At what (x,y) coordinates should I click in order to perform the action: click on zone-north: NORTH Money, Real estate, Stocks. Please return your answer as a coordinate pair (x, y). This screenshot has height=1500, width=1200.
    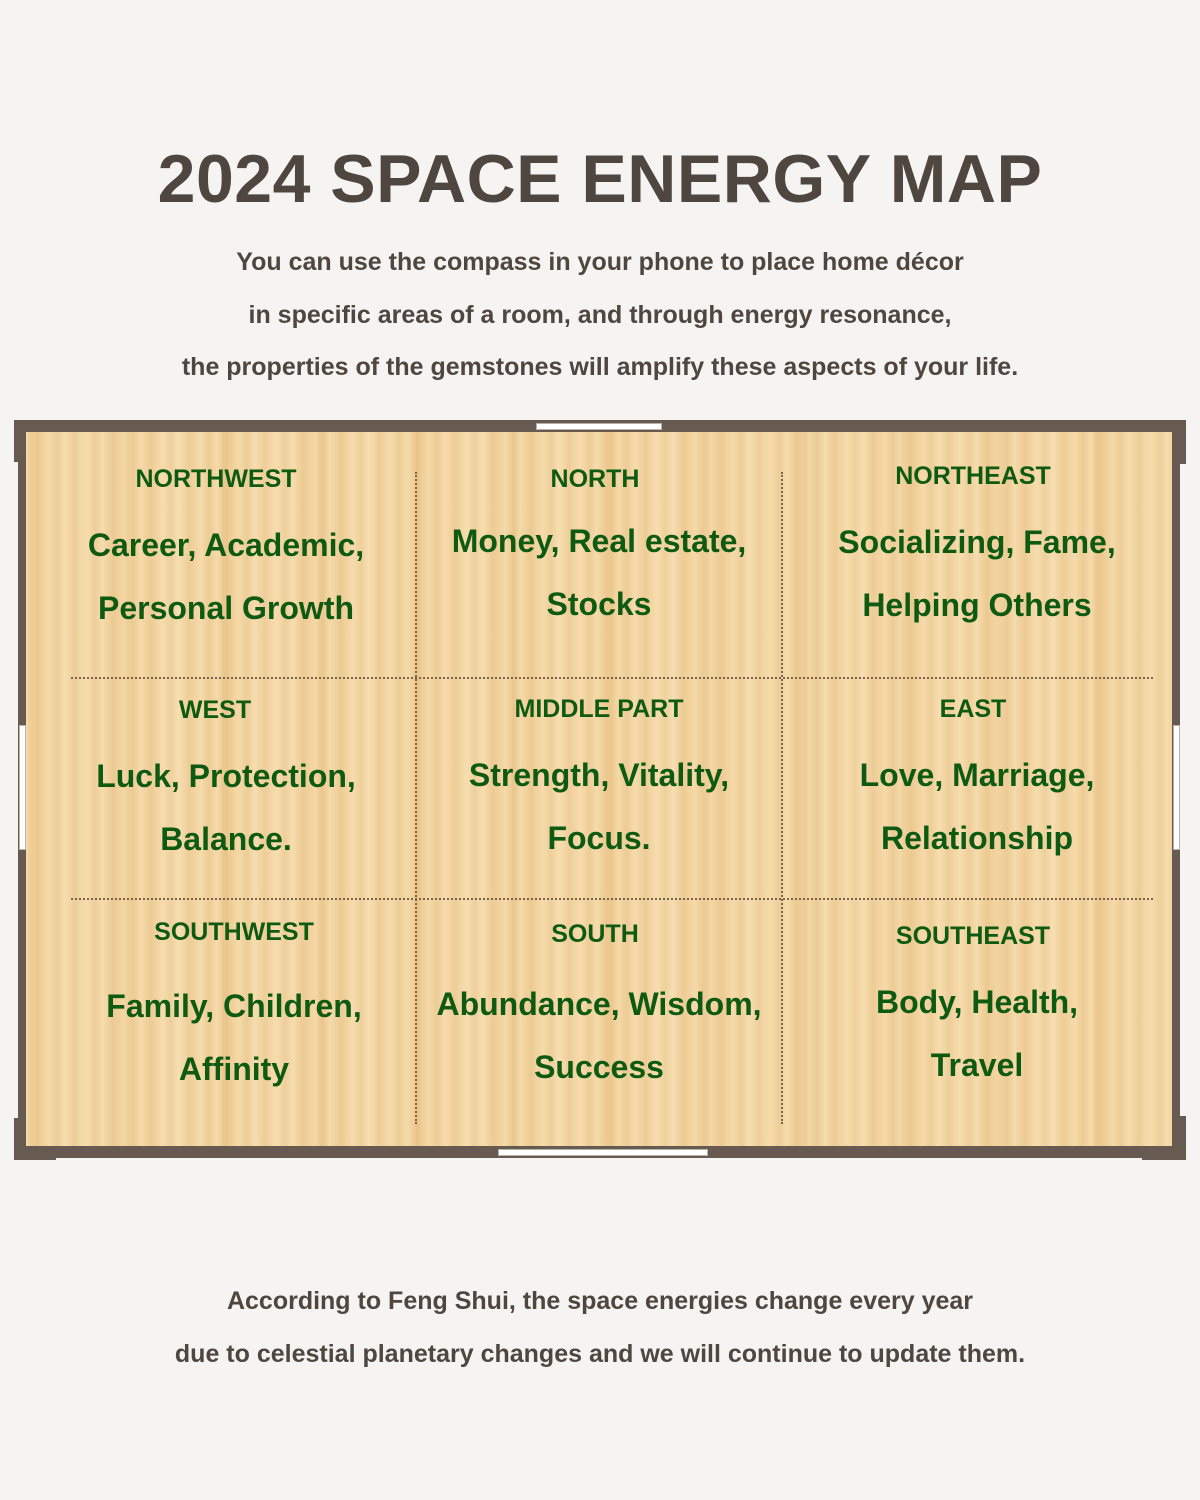
    Looking at the image, I should click on (599, 550).